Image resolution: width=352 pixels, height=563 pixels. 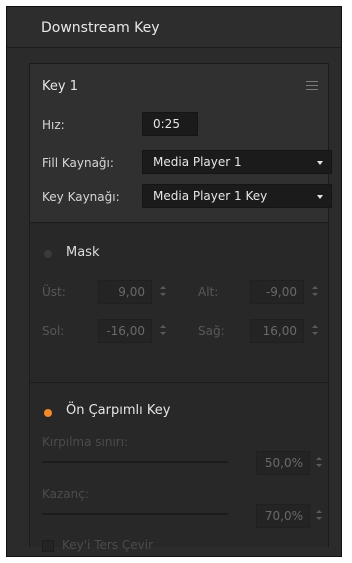 What do you see at coordinates (208, 292) in the screenshot?
I see `mask-bottom-label: Alt:` at bounding box center [208, 292].